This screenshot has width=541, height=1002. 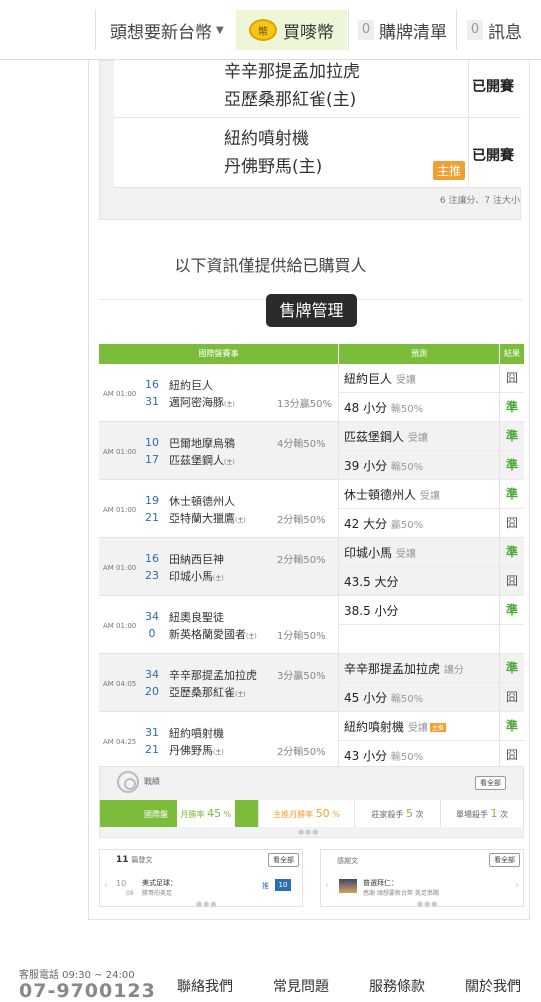 I want to click on buy-coin-button: 幣 買嘜幣, so click(x=291, y=30).